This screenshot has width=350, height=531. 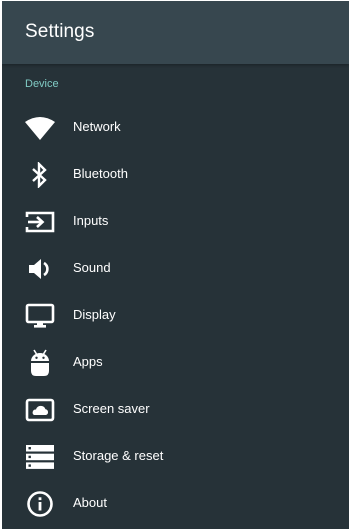 I want to click on menu-item-network: Network, so click(x=175, y=127).